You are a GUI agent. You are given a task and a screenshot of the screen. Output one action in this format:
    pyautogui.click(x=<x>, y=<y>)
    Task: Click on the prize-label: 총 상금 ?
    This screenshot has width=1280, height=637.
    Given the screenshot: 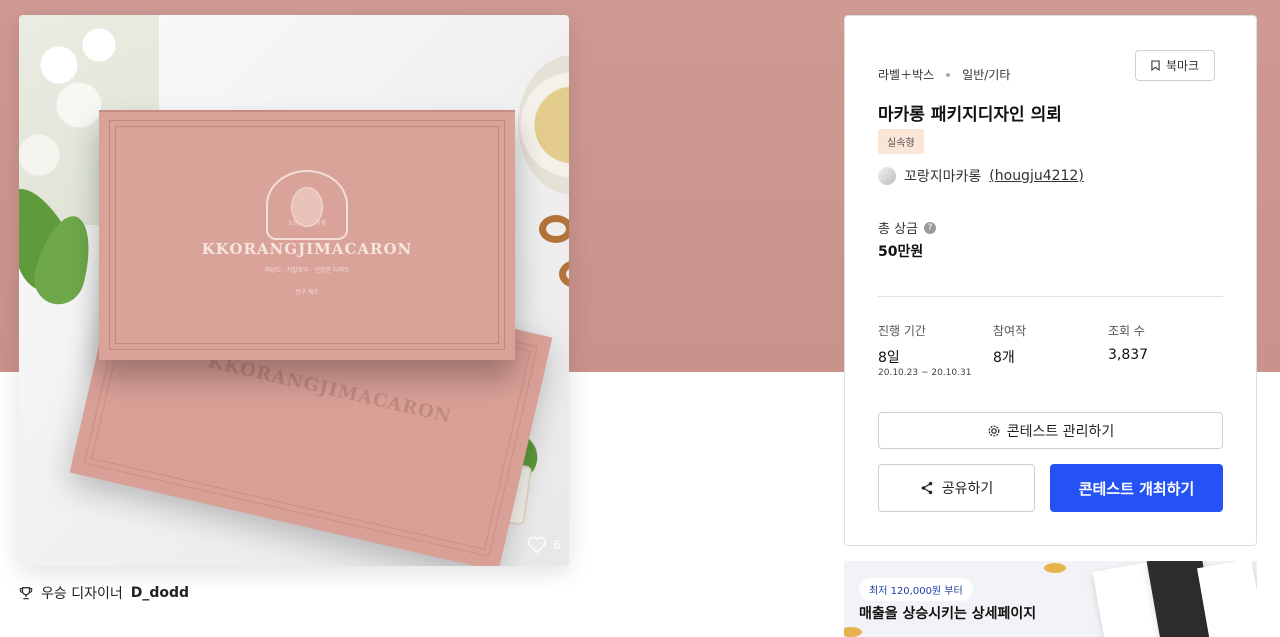 What is the action you would take?
    pyautogui.click(x=907, y=227)
    